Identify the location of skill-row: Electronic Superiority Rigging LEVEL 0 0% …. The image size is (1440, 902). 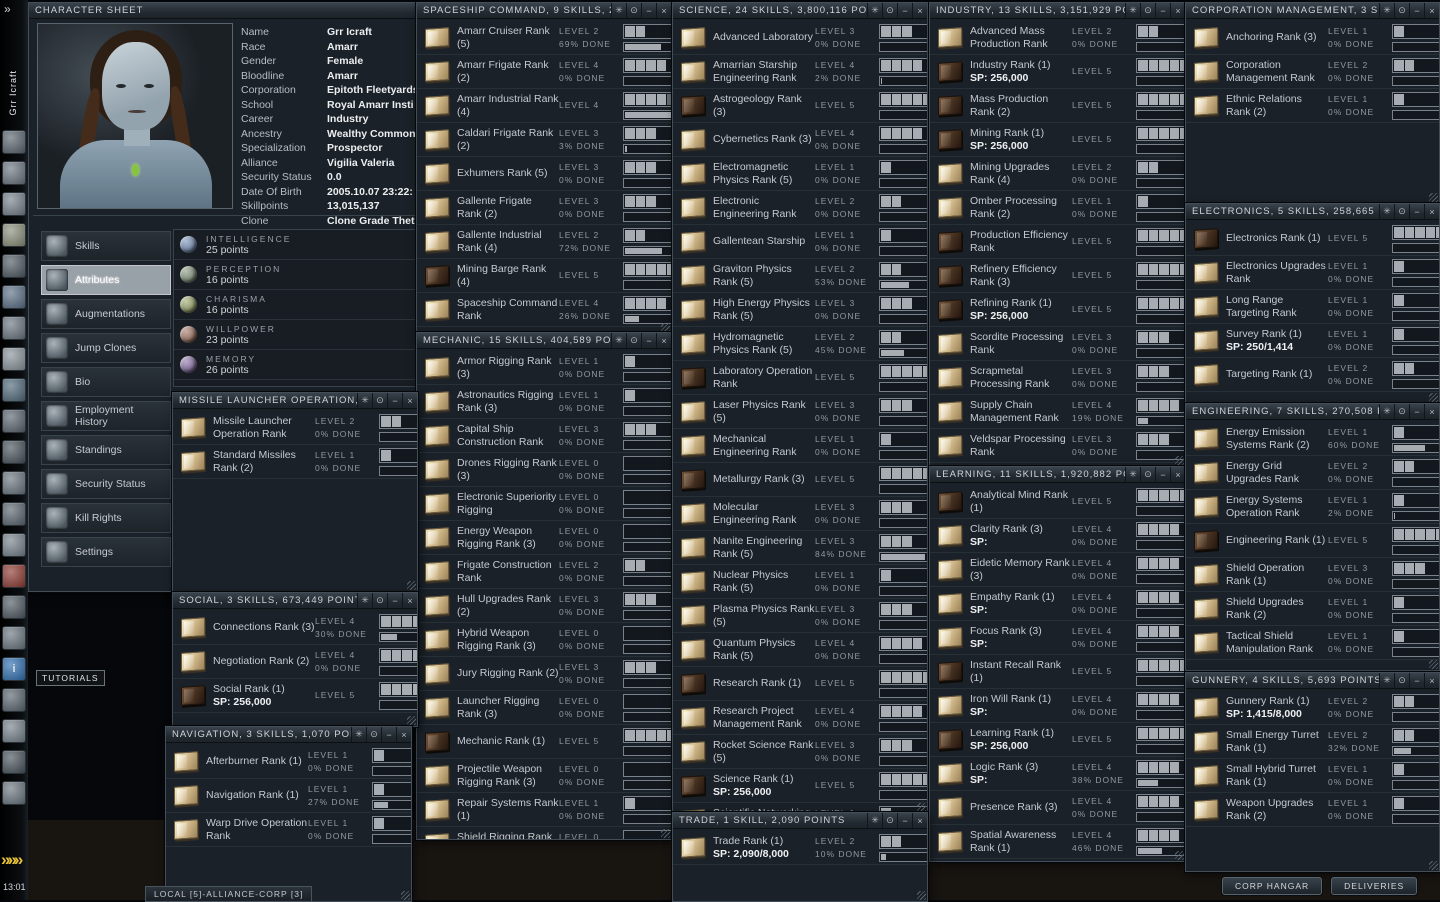
(544, 504).